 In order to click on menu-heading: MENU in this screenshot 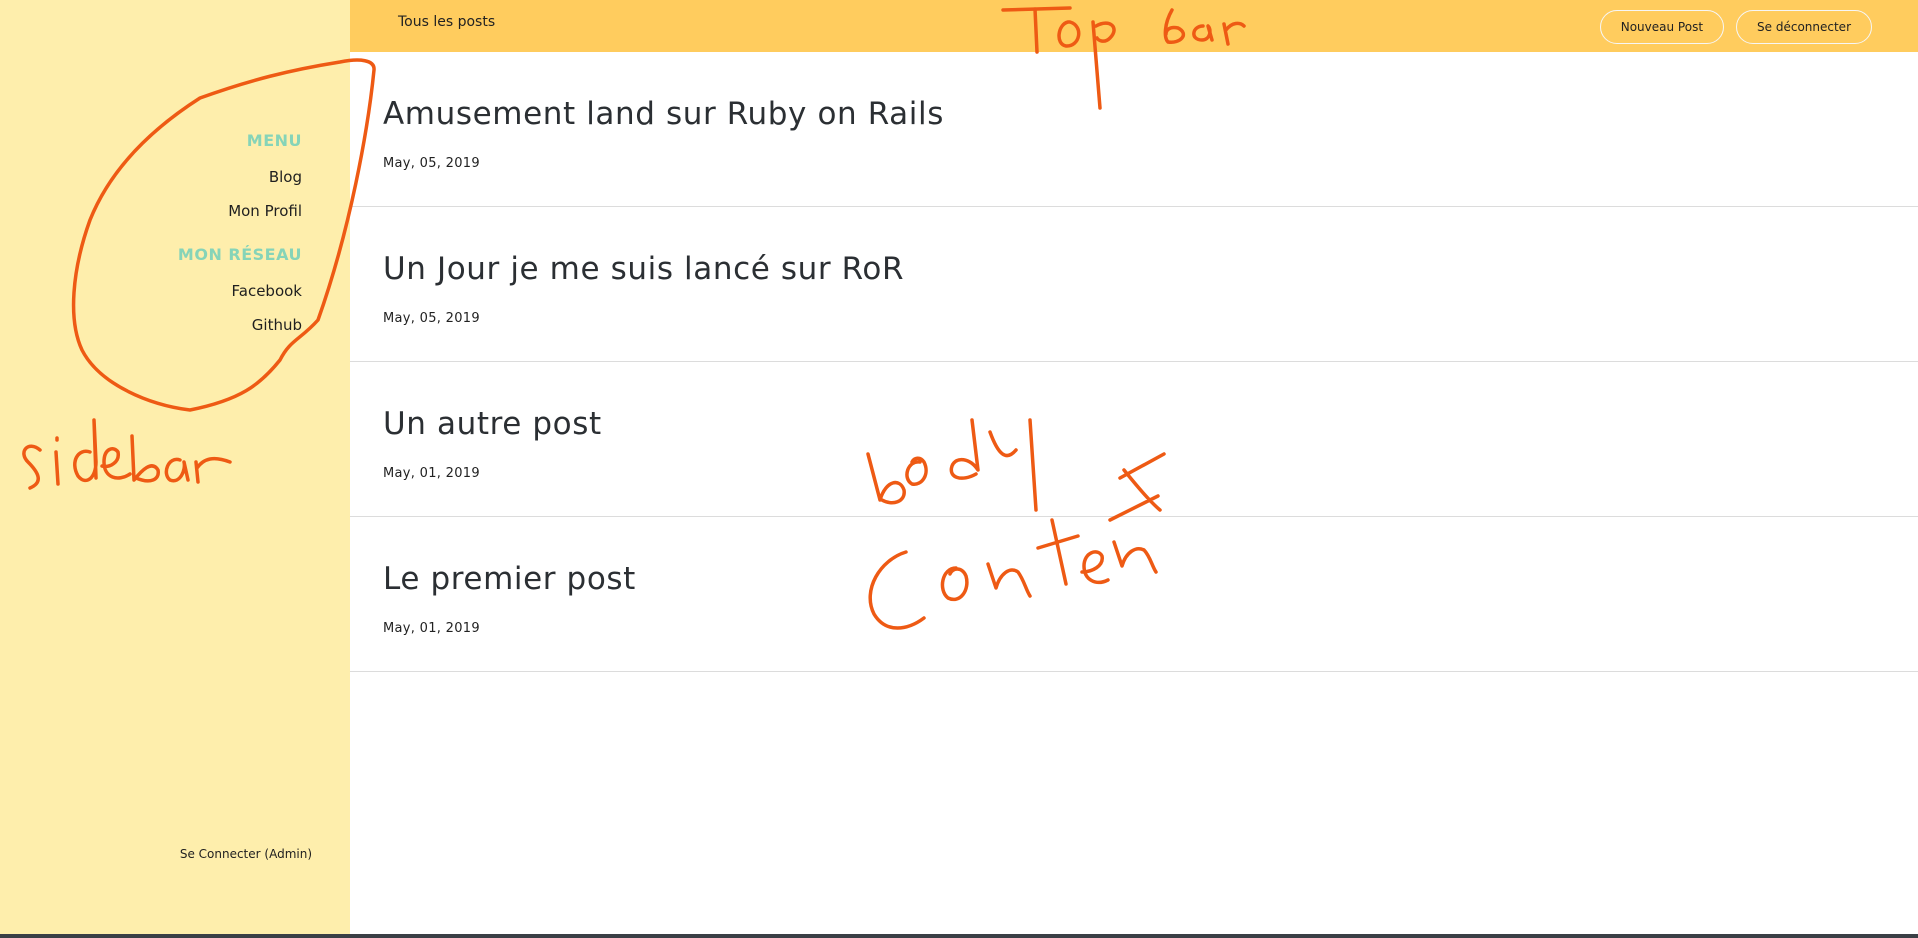, I will do `click(274, 140)`.